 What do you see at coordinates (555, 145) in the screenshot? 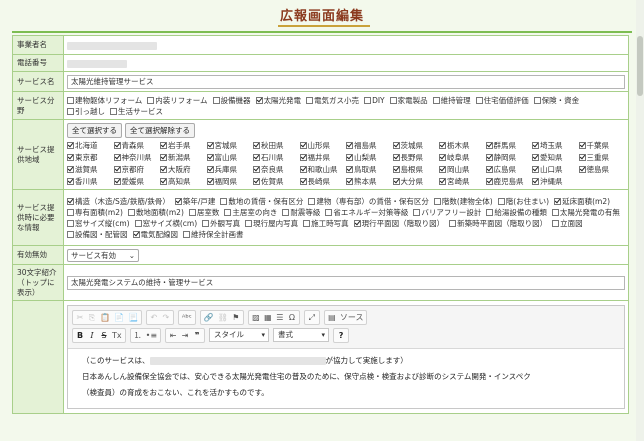
I see `prefecture-checkbox: 埼玉県` at bounding box center [555, 145].